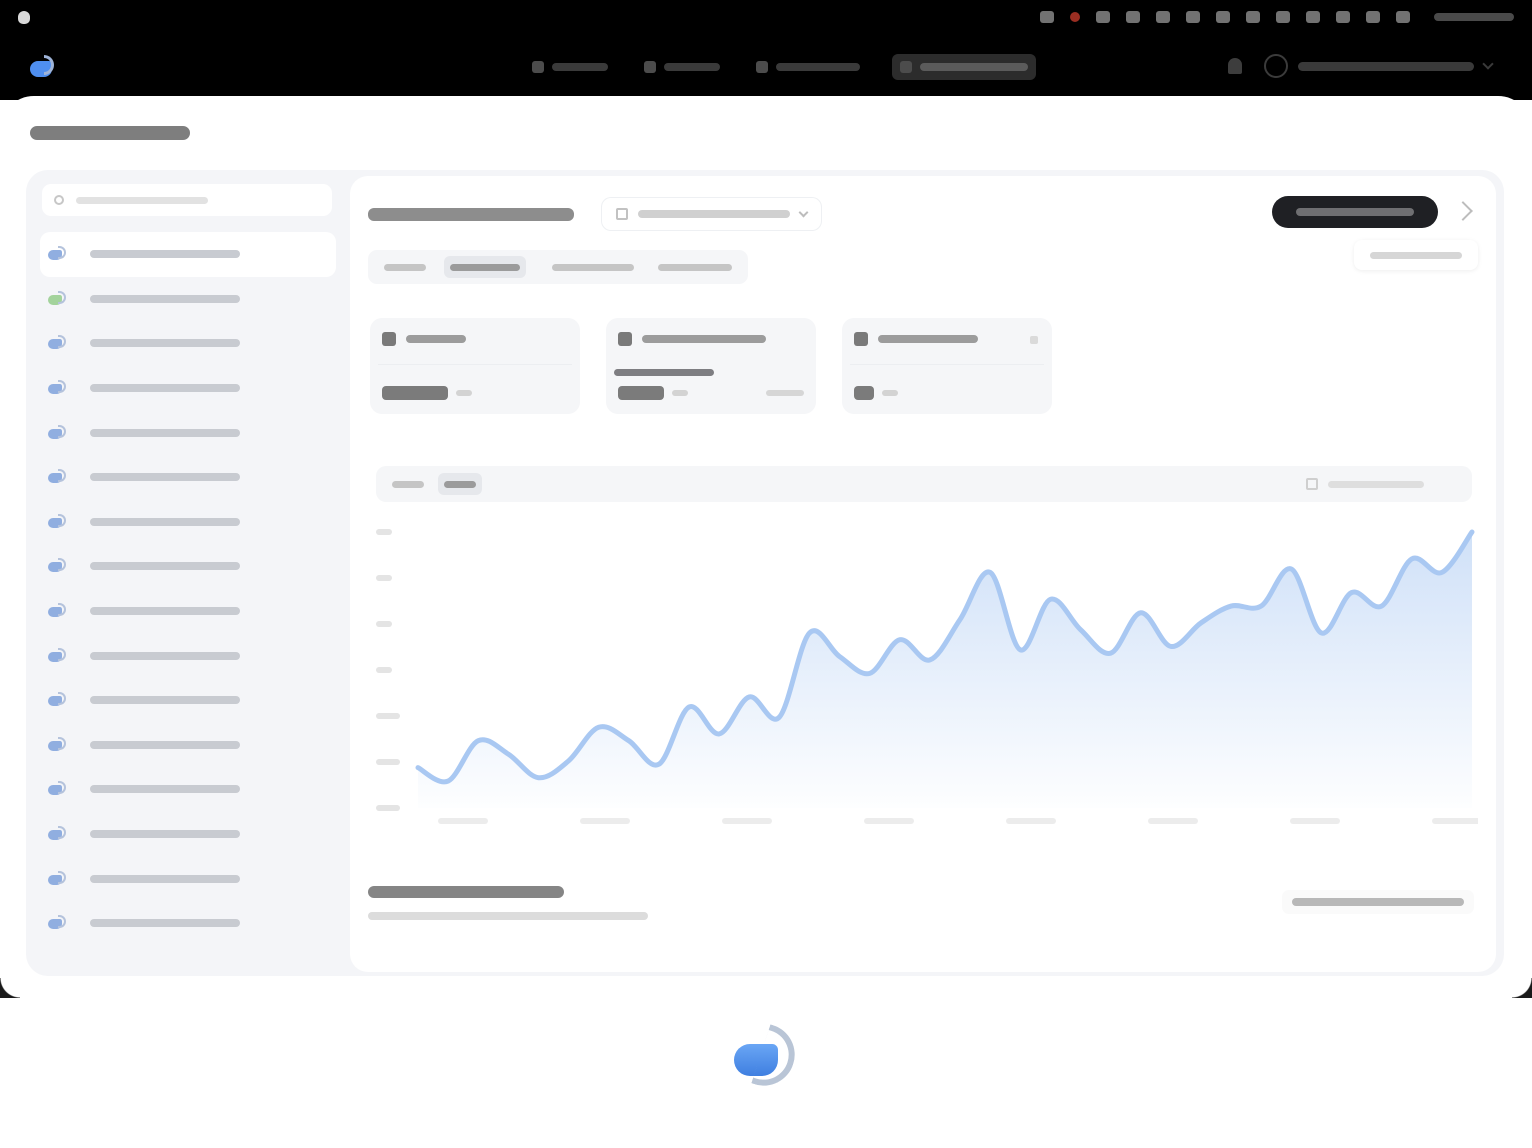  What do you see at coordinates (1313, 17) in the screenshot?
I see `wifi-icon` at bounding box center [1313, 17].